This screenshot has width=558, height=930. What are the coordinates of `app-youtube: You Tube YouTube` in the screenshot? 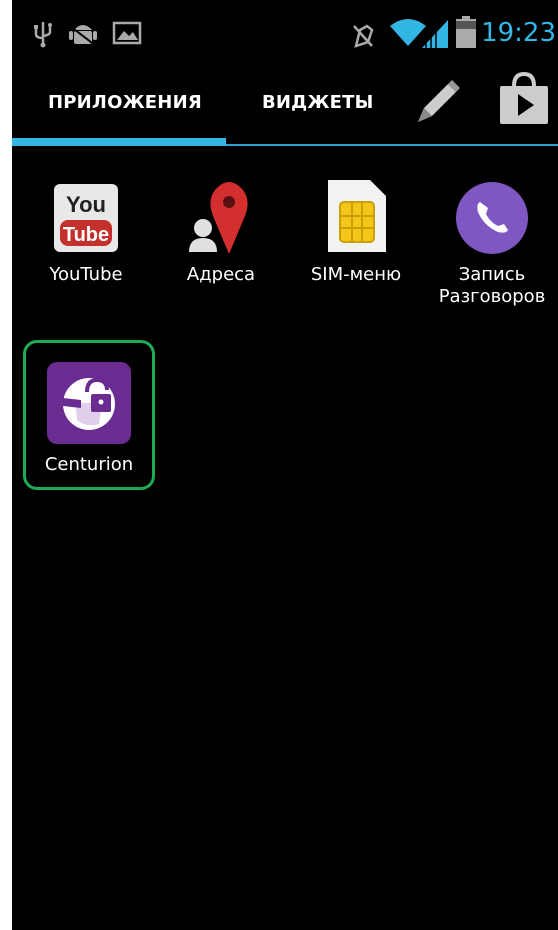 It's located at (86, 234).